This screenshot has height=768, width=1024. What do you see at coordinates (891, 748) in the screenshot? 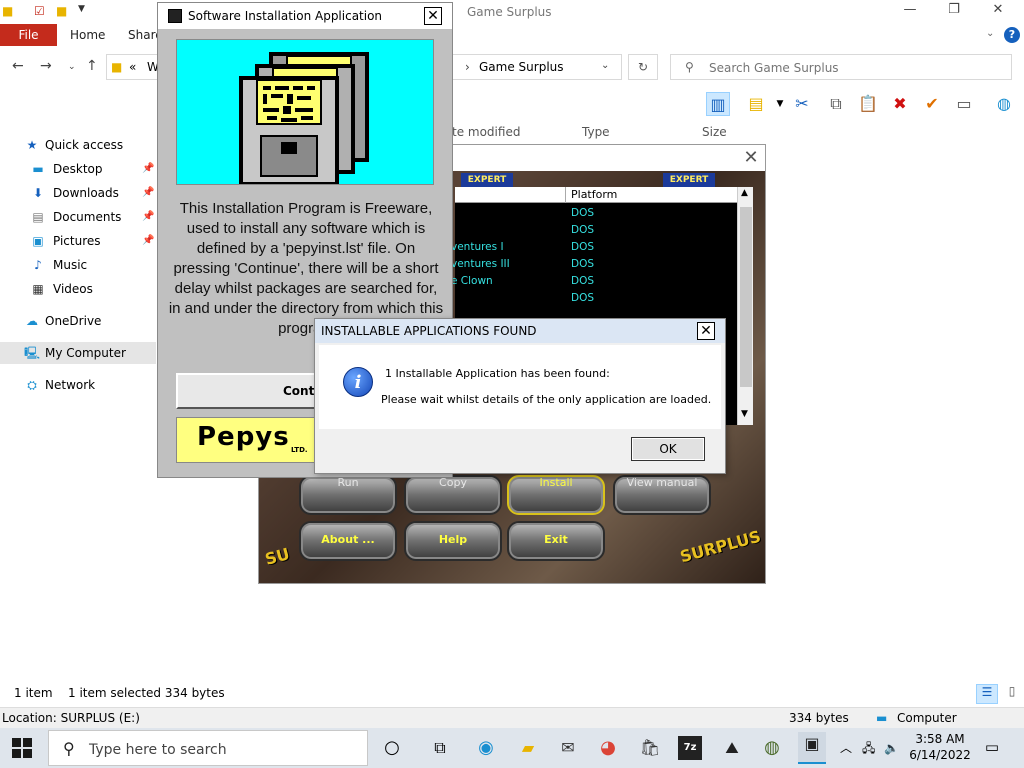
I see `volume-icon: 🔈` at bounding box center [891, 748].